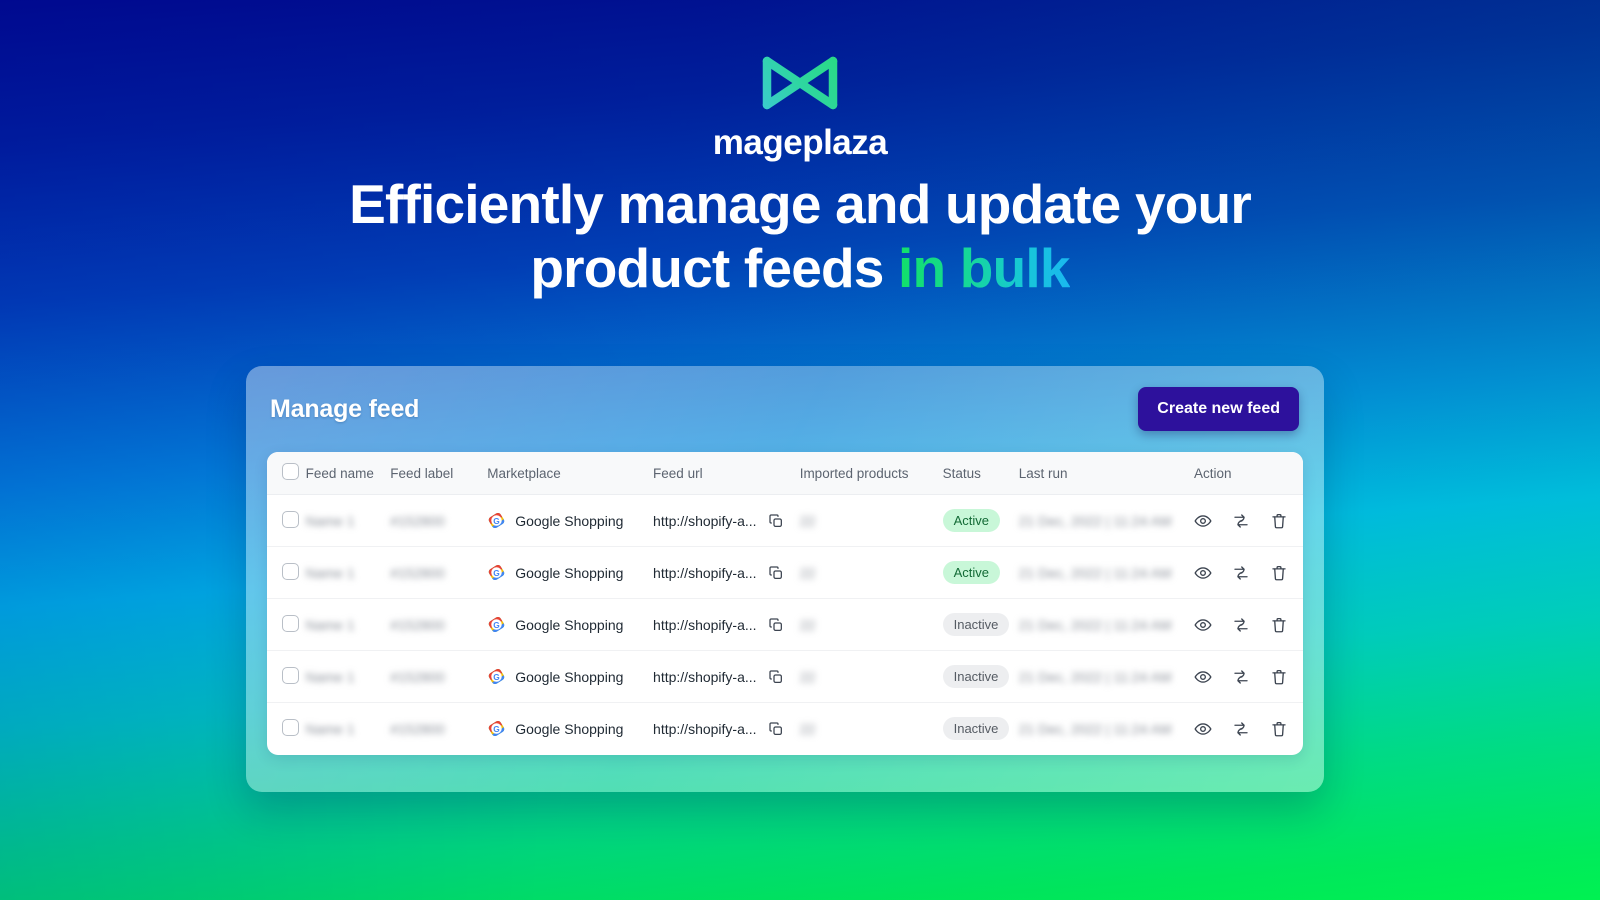  What do you see at coordinates (871, 473) in the screenshot?
I see `column-header-imported-products: Imported products` at bounding box center [871, 473].